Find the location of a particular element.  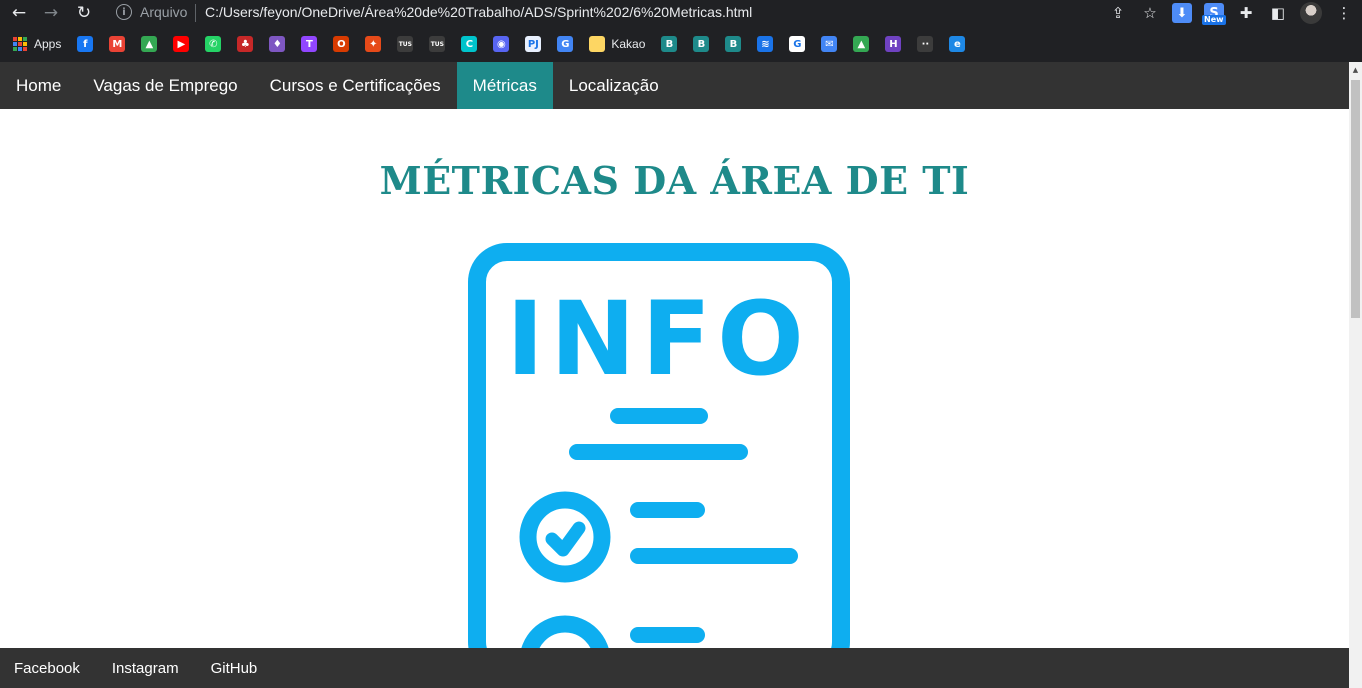

bookmark-bookmark-tus: TUS is located at coordinates (405, 44).